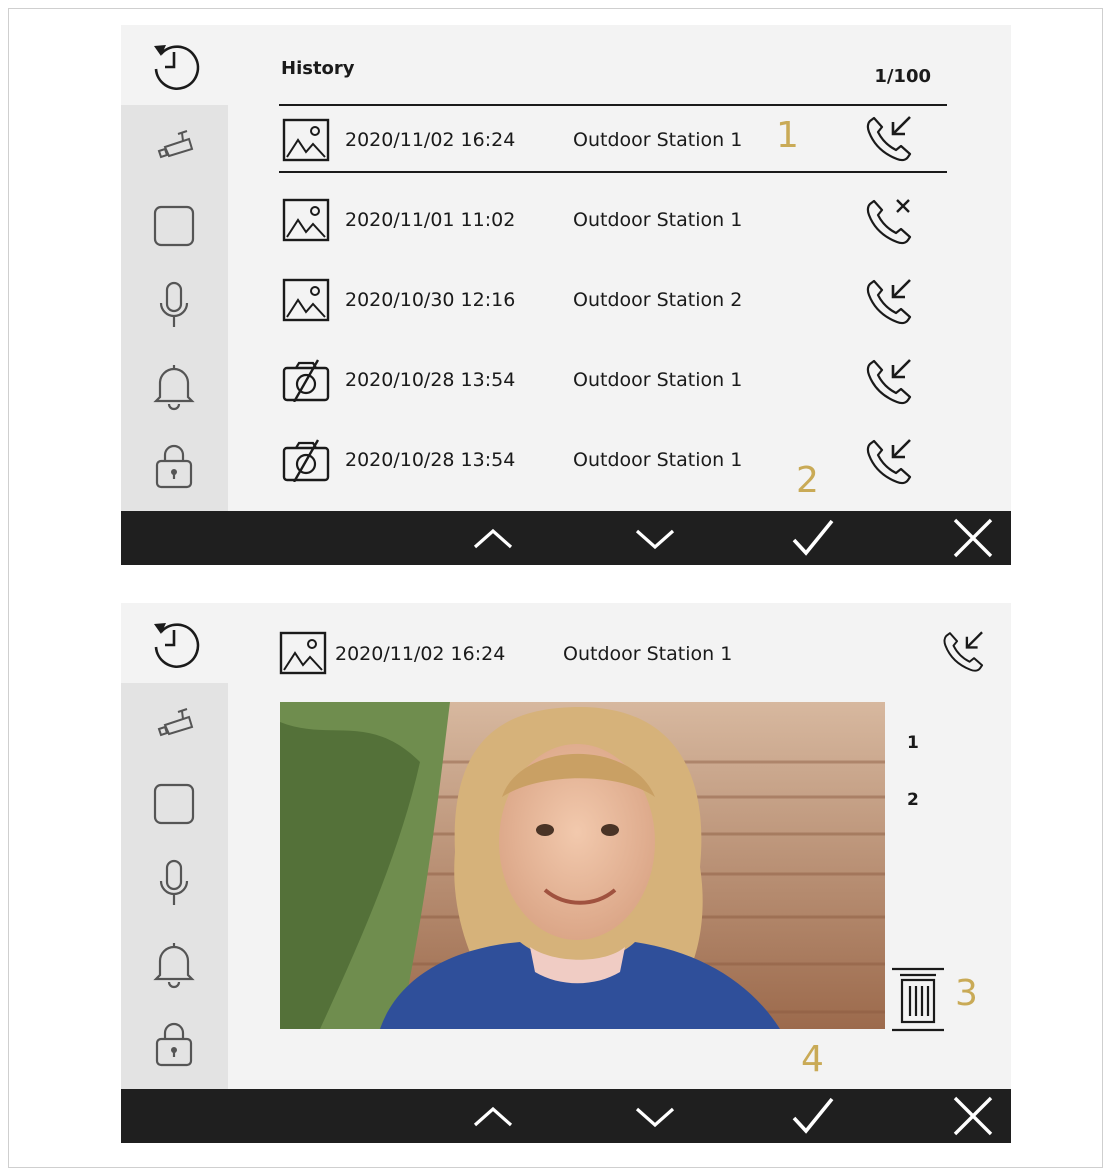 The image size is (1113, 1176). I want to click on history-row: 2020/11/02 16:24 Outdoor Station 1, so click(613, 142).